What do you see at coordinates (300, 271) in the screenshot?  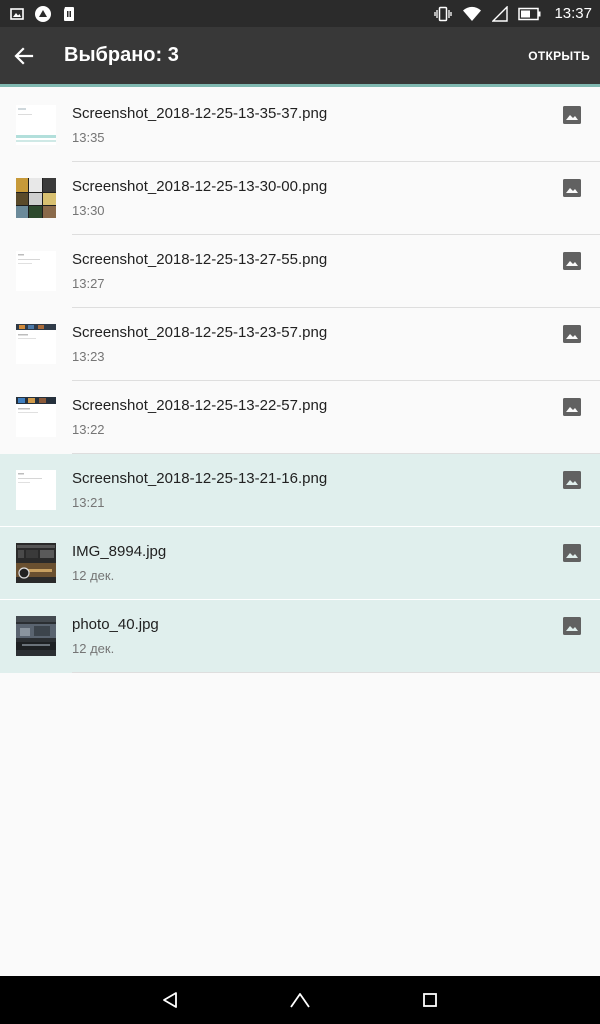 I see `file-row: Screenshot_2018-12-25-13-27-55.png 13:27` at bounding box center [300, 271].